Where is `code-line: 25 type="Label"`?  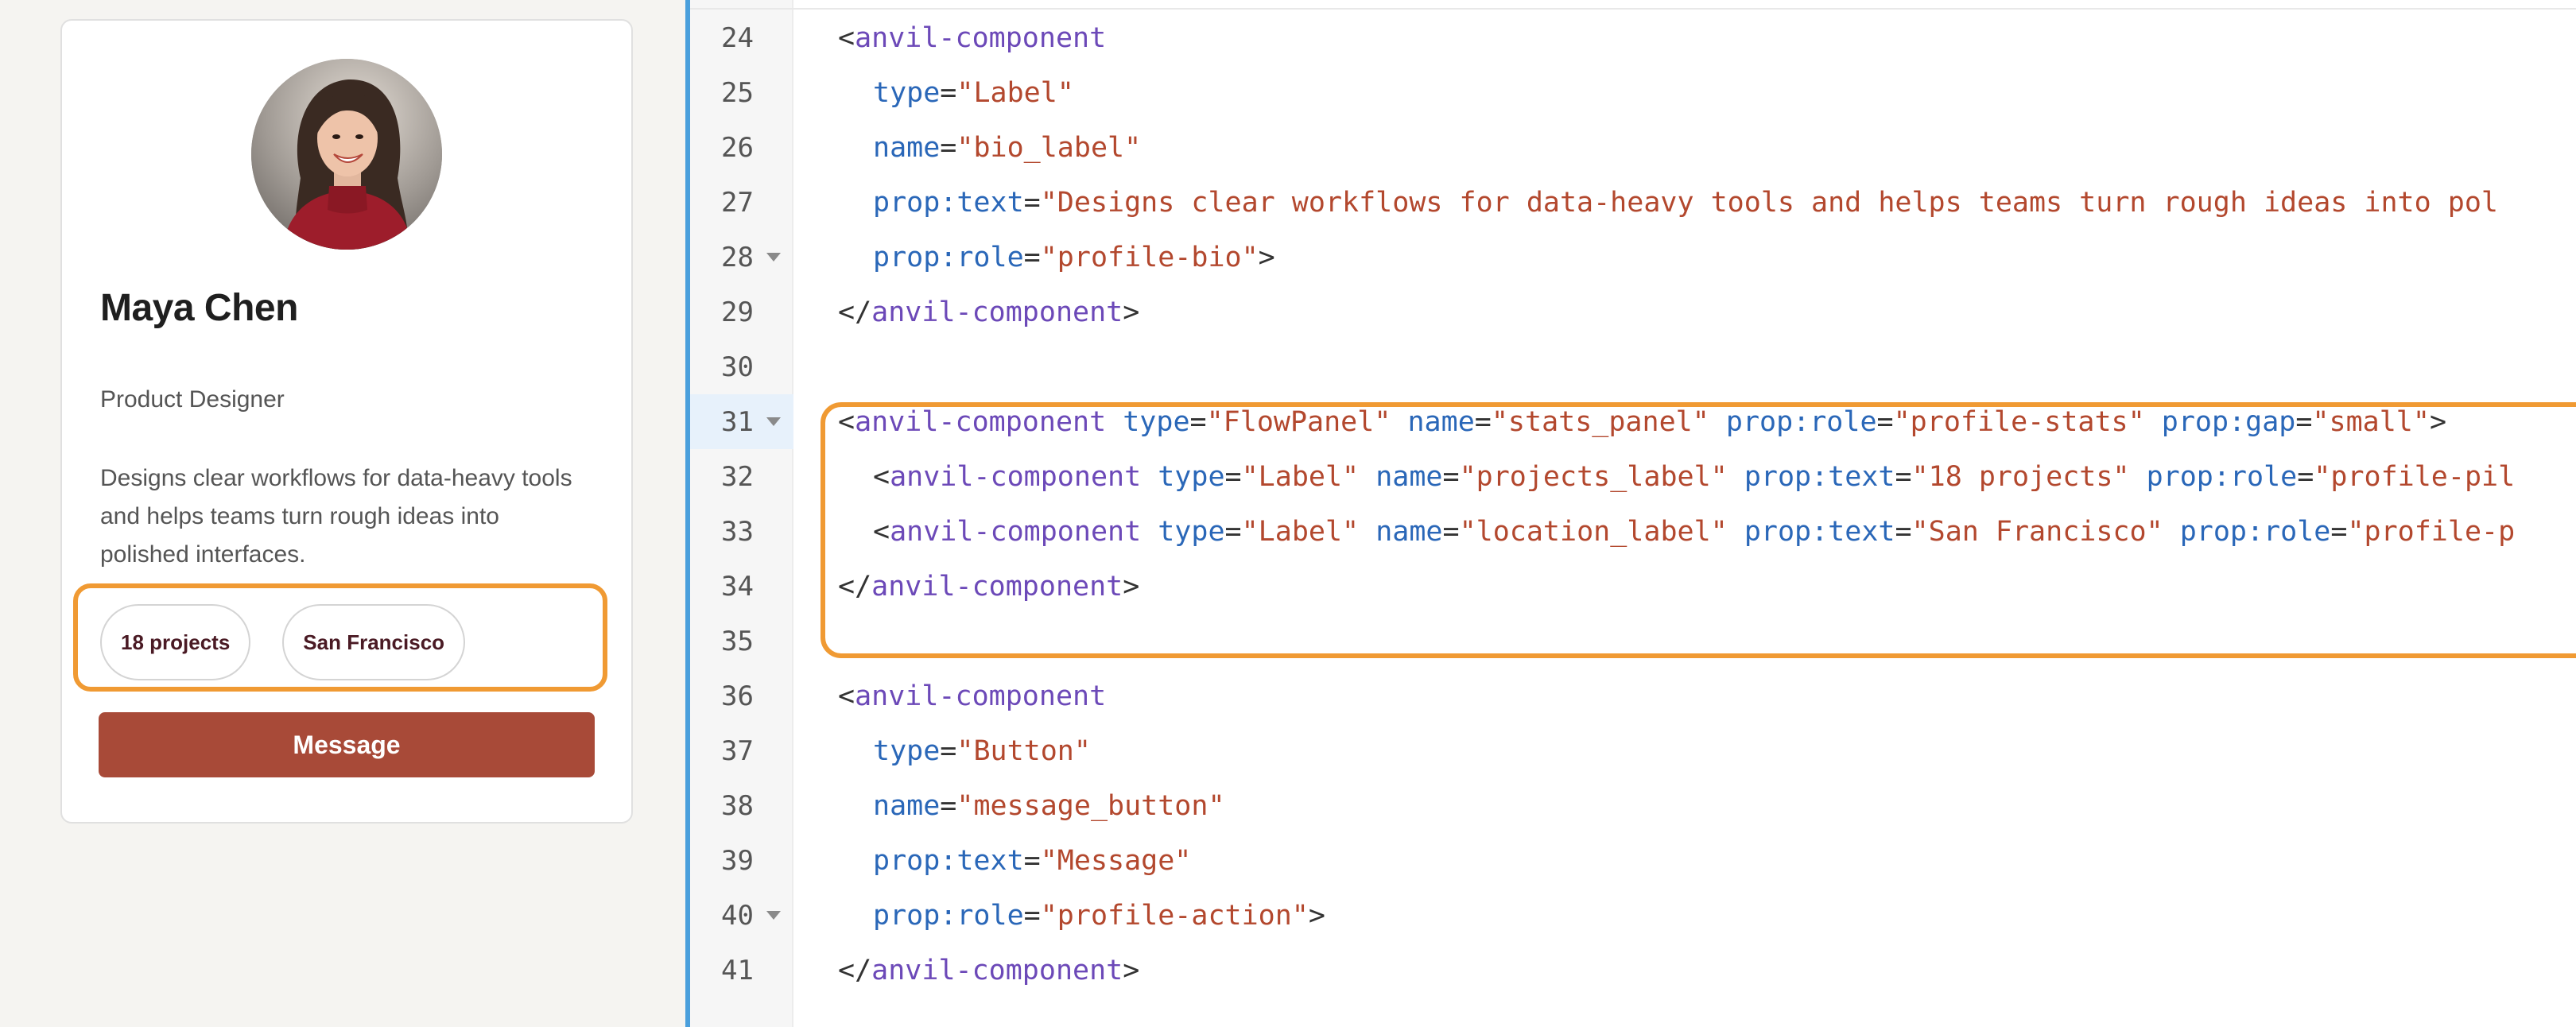
code-line: 25 type="Label" is located at coordinates (1633, 92).